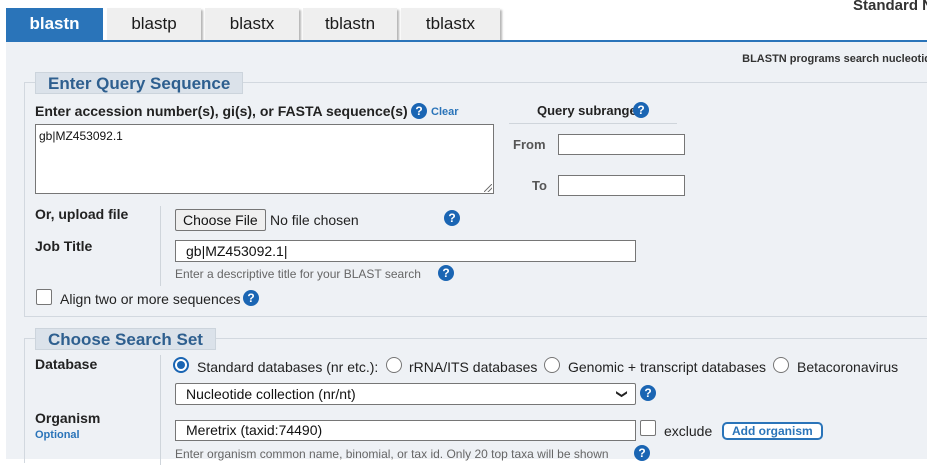 This screenshot has width=927, height=465. Describe the element at coordinates (82, 214) in the screenshot. I see `upload-label: Or, upload file` at that location.